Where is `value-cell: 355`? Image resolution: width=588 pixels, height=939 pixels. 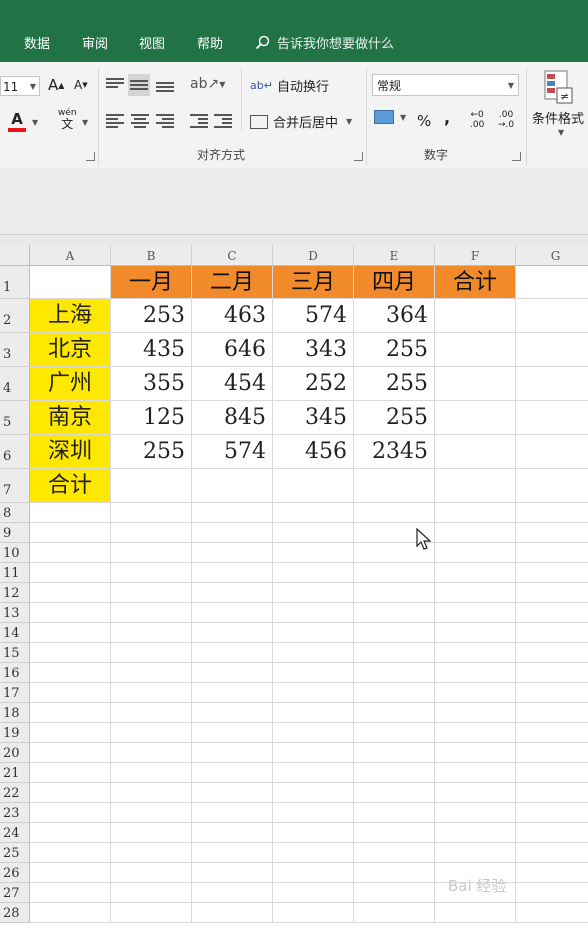
value-cell: 355 is located at coordinates (151, 384).